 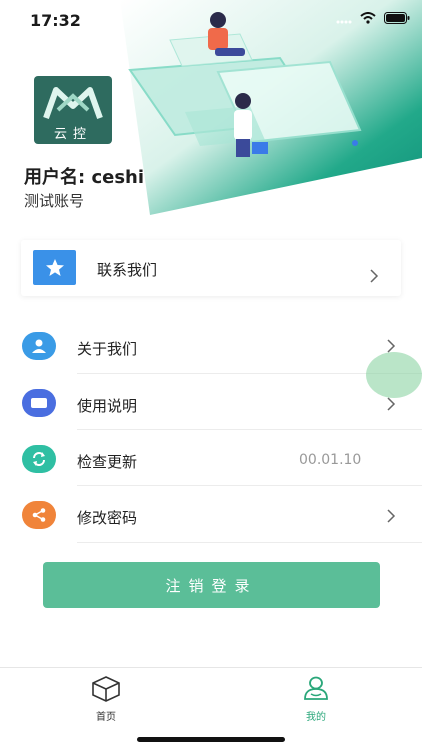 I want to click on version-number: 00.01.10, so click(x=330, y=460).